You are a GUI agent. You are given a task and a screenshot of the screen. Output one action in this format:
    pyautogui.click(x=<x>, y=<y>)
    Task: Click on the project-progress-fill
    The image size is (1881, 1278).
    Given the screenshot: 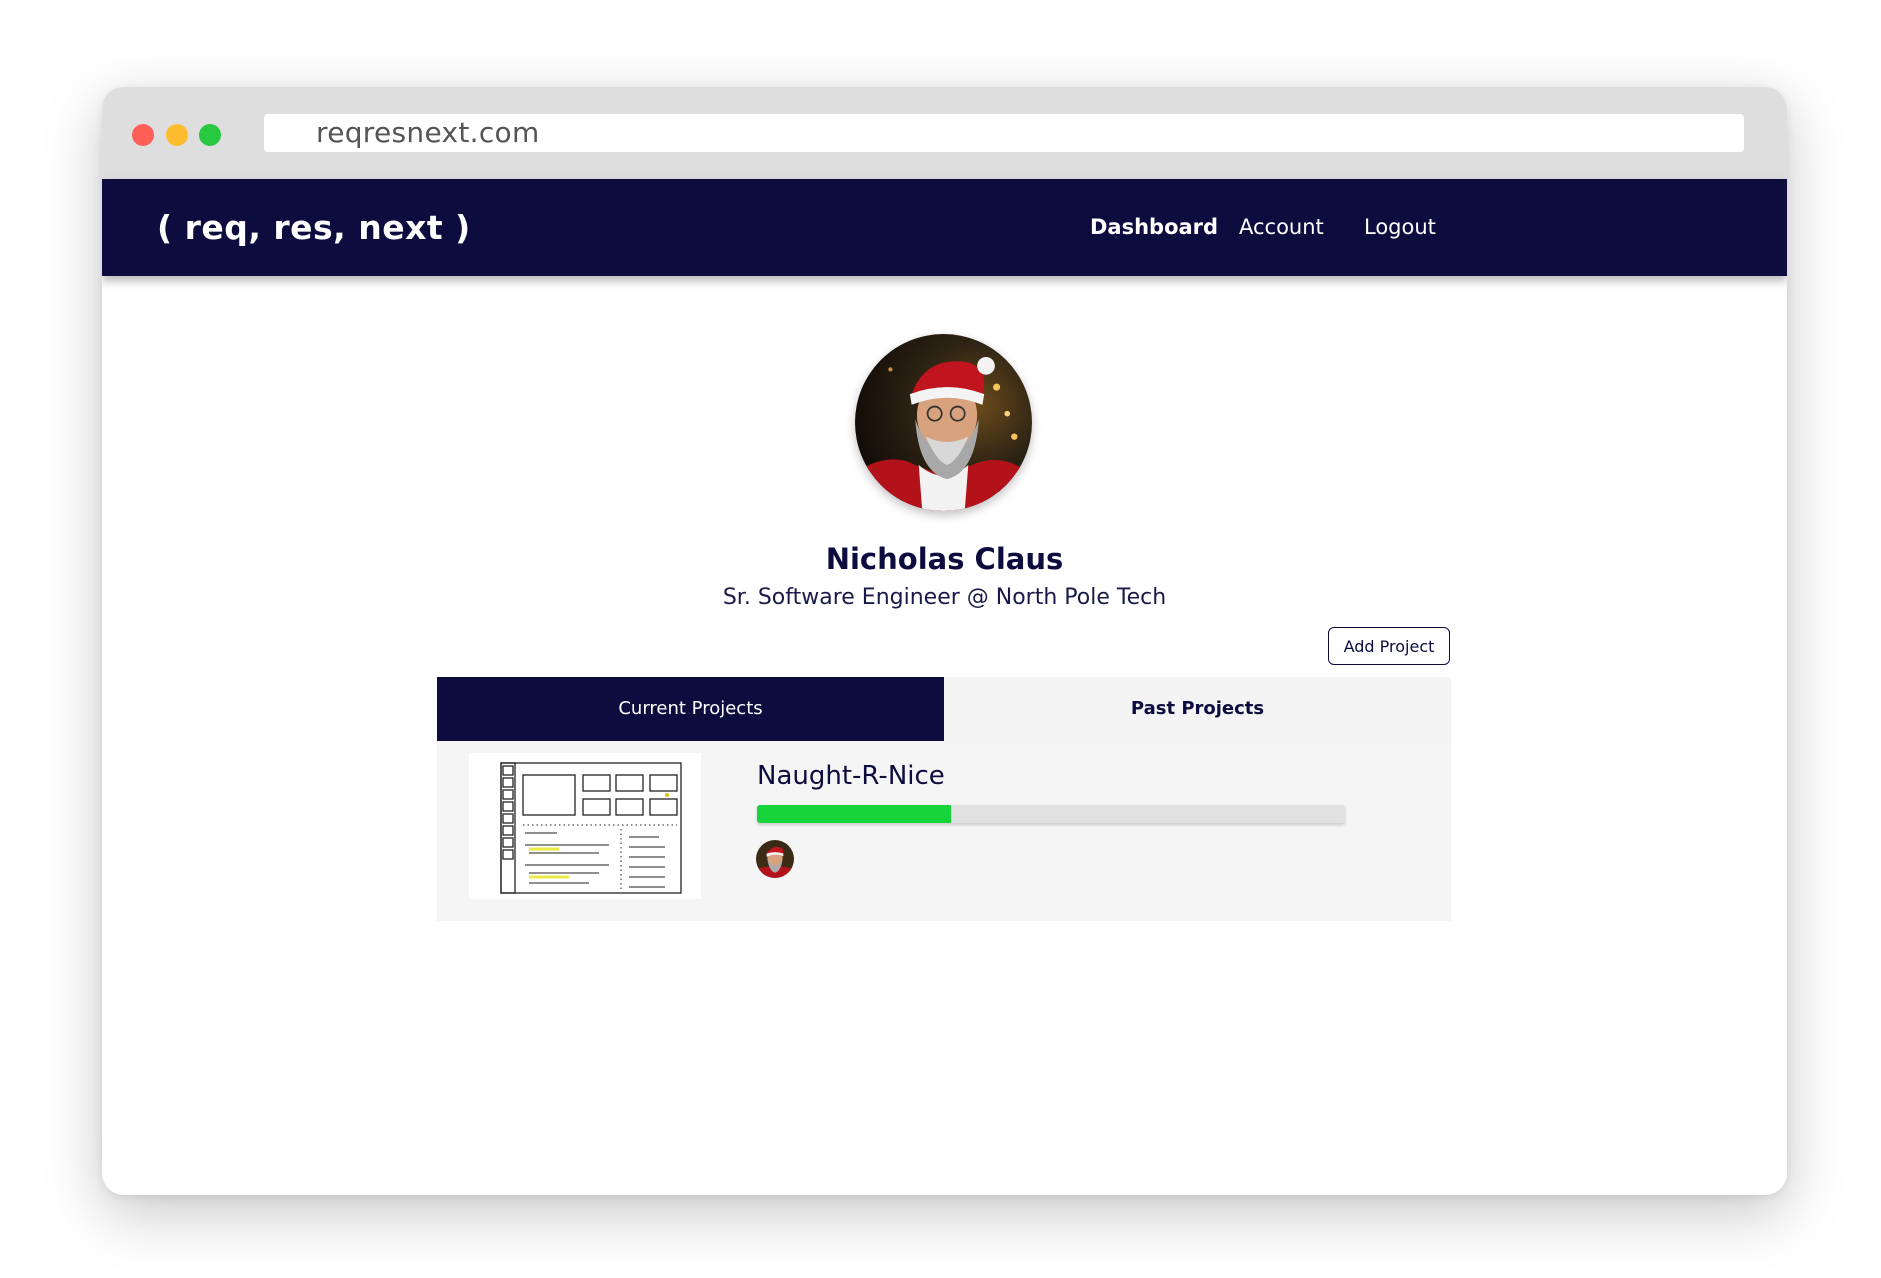 What is the action you would take?
    pyautogui.click(x=854, y=814)
    